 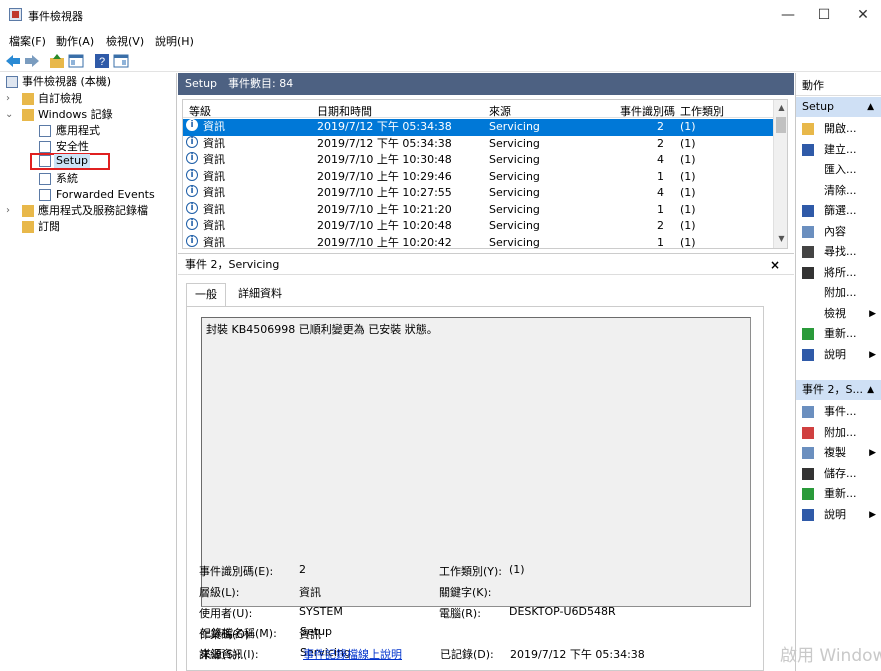 I want to click on show-hide-action-pane-icon, so click(x=121, y=61).